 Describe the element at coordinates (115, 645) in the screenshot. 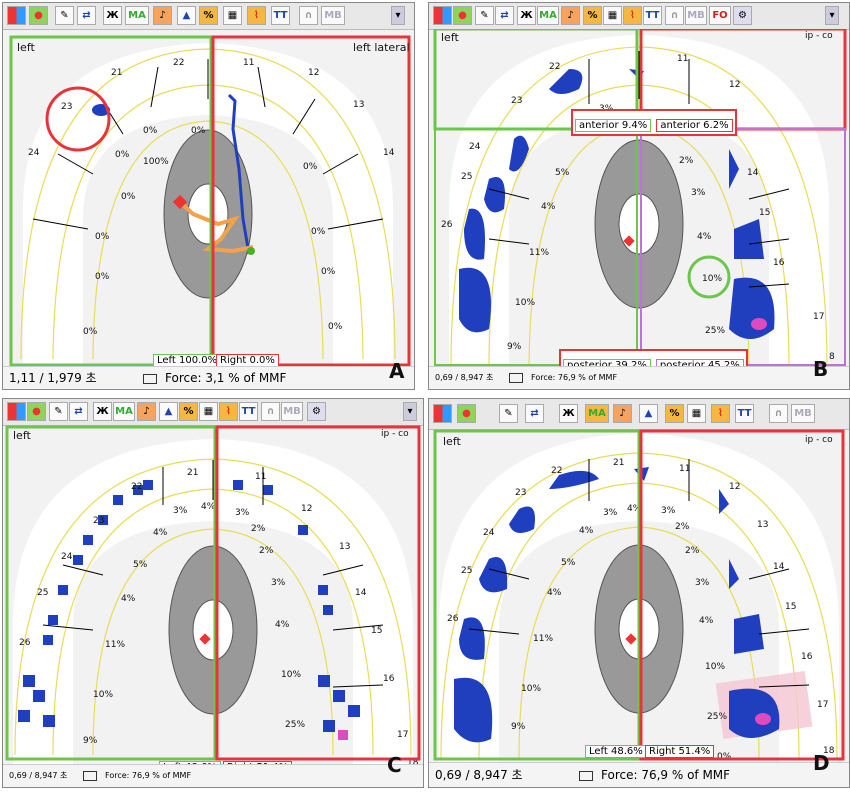

I see `percent-label: 11%` at that location.